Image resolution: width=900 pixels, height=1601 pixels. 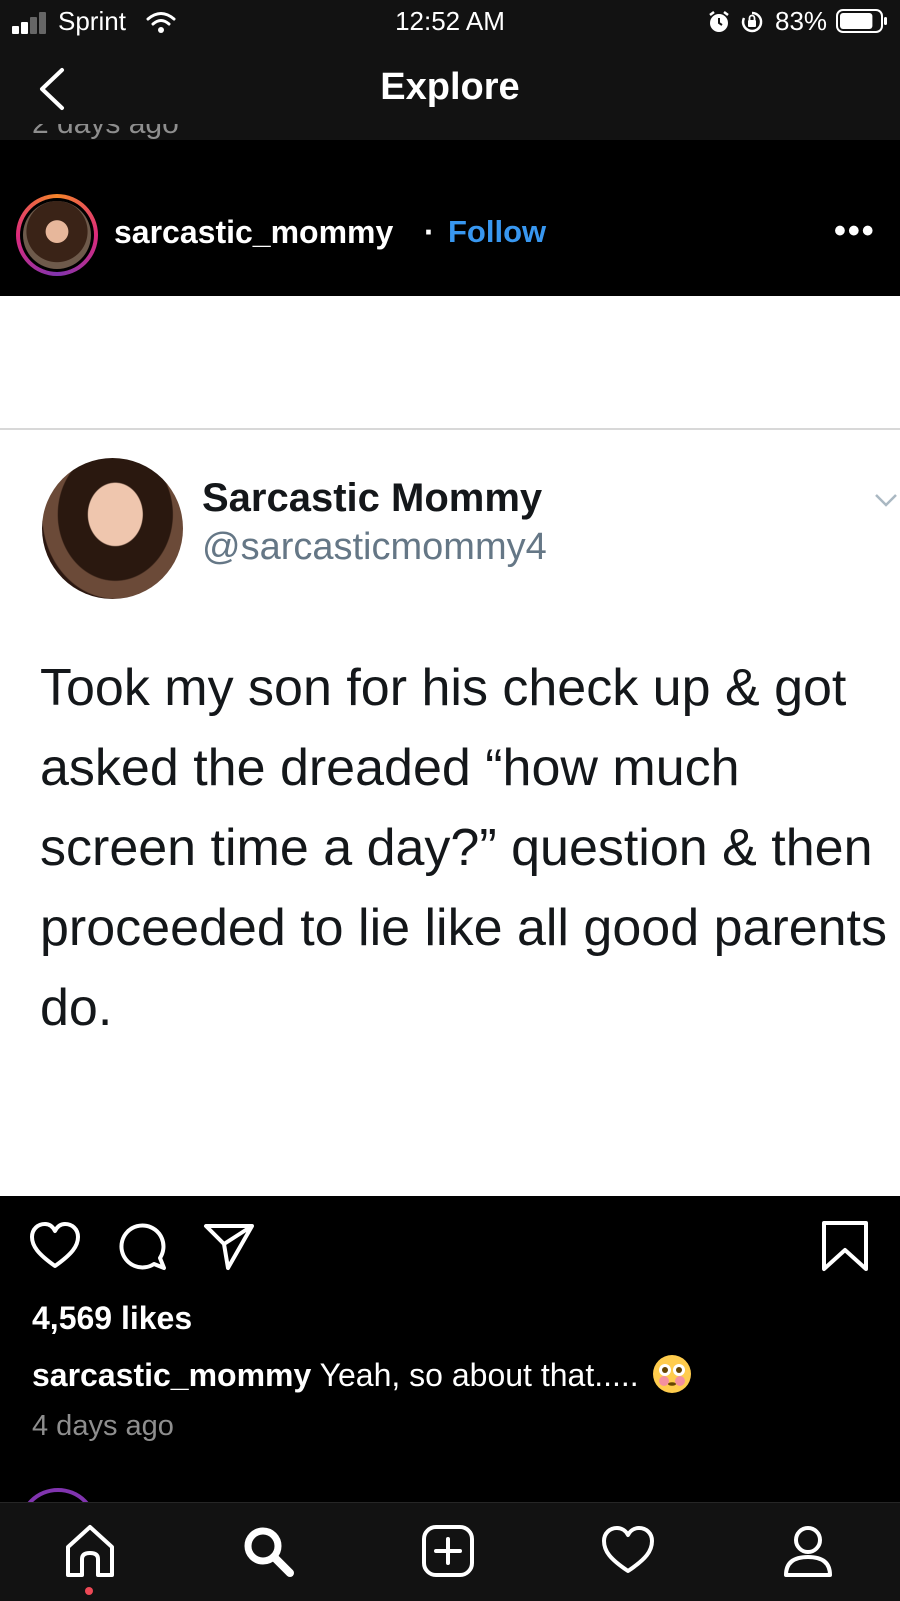 What do you see at coordinates (374, 547) in the screenshot?
I see `tweet-handle: @sarcasticmommy4` at bounding box center [374, 547].